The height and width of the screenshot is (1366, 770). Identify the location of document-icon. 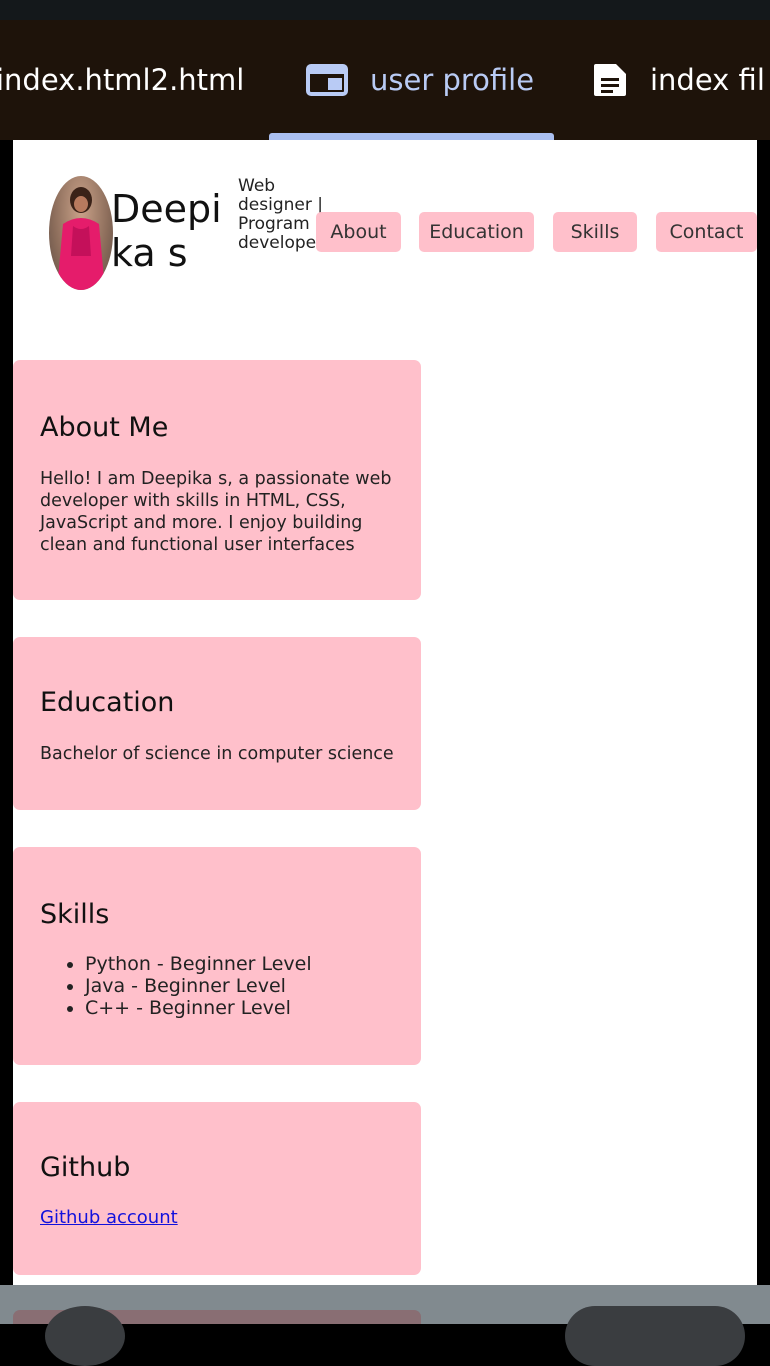
(610, 80).